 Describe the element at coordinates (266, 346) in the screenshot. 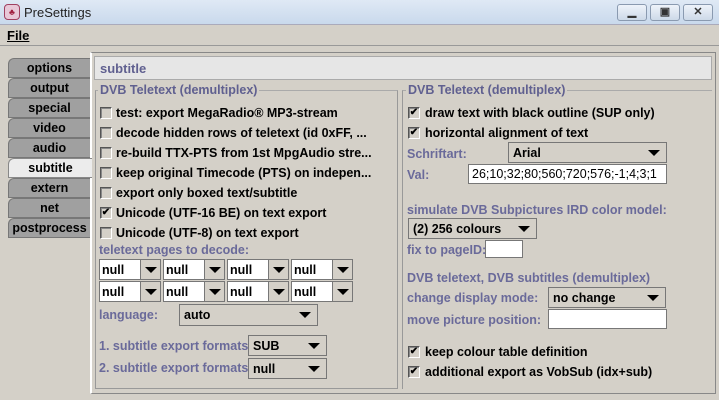

I see `export1-value: SUB` at that location.